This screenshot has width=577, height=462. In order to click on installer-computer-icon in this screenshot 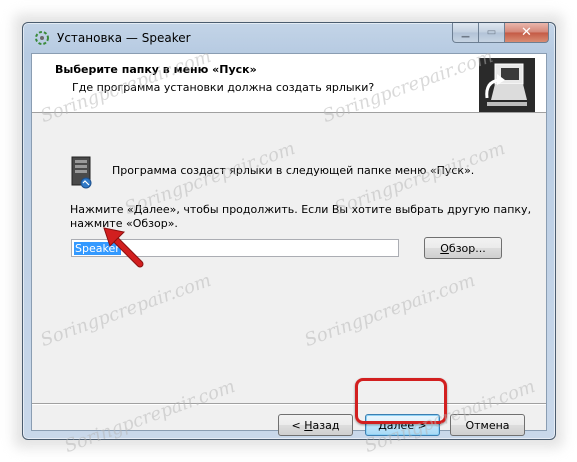, I will do `click(507, 85)`.